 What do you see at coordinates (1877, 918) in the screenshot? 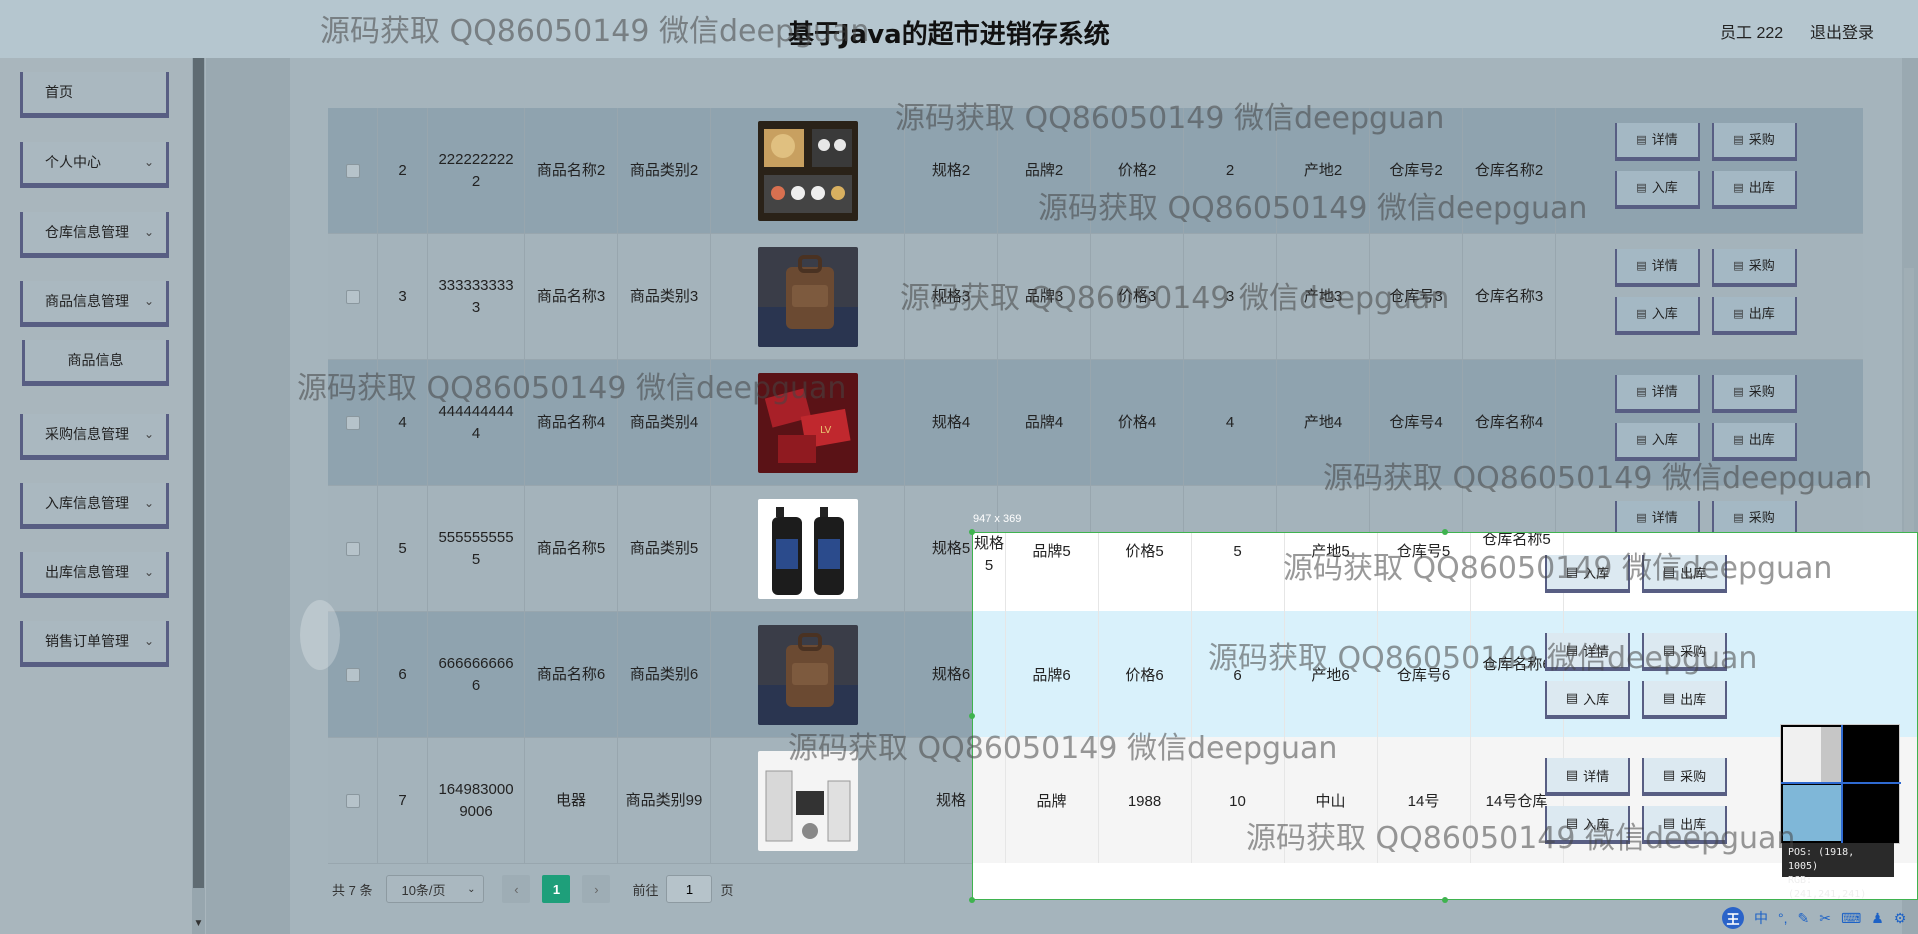
I see `shirt-icon: ♟` at bounding box center [1877, 918].